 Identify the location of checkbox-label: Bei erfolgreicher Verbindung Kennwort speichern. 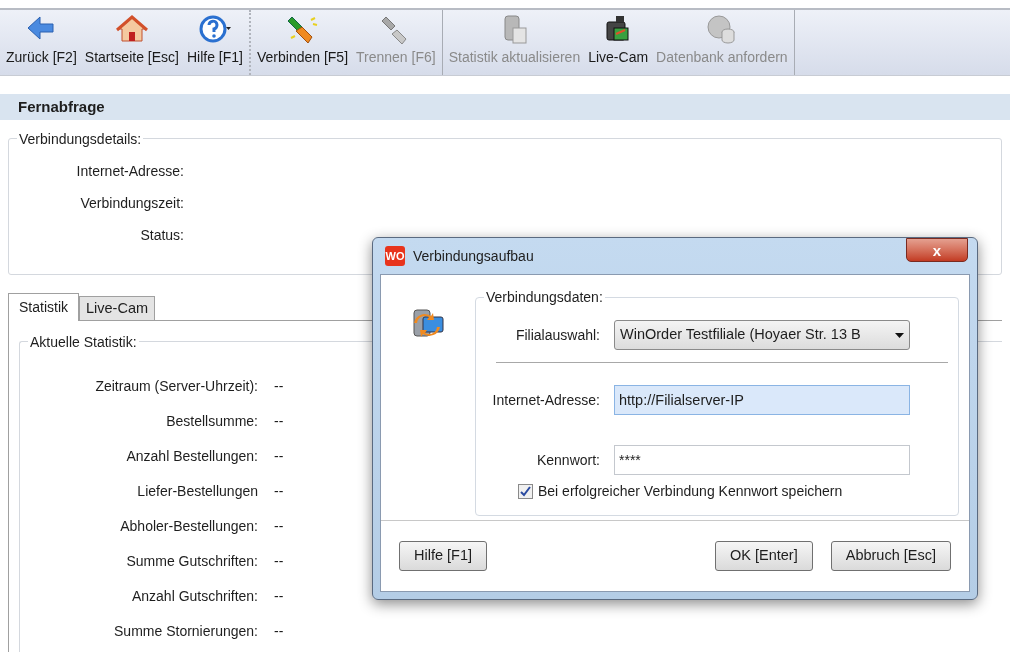
(690, 491).